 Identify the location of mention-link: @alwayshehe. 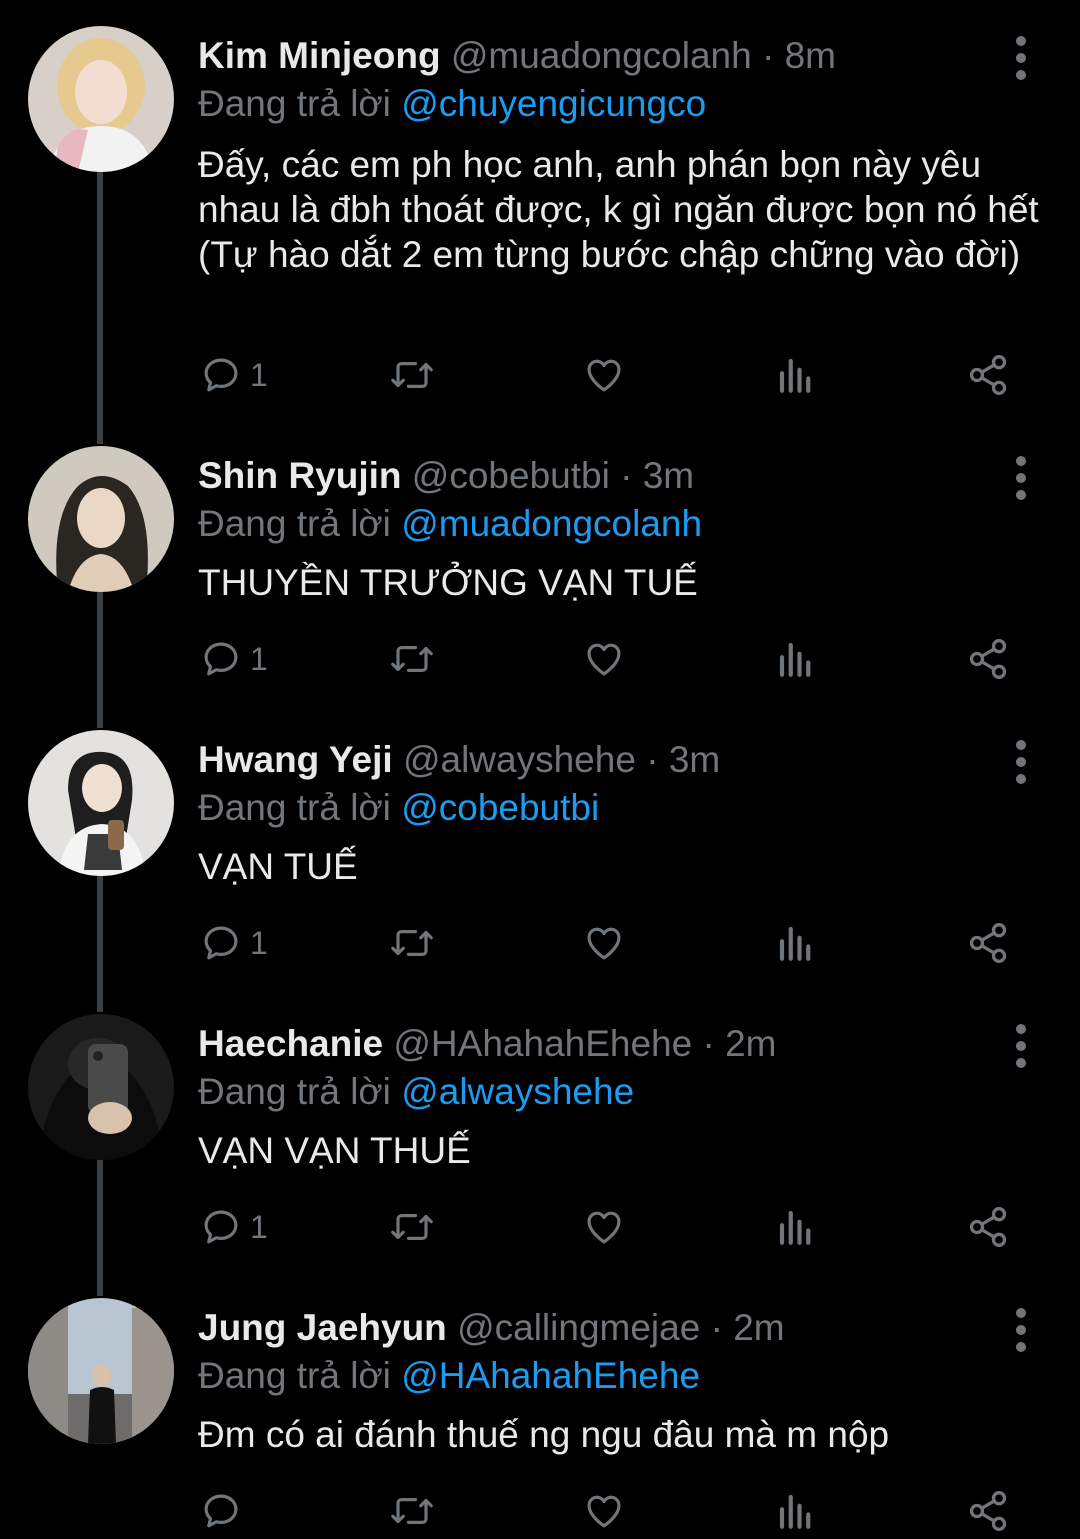
(517, 1091).